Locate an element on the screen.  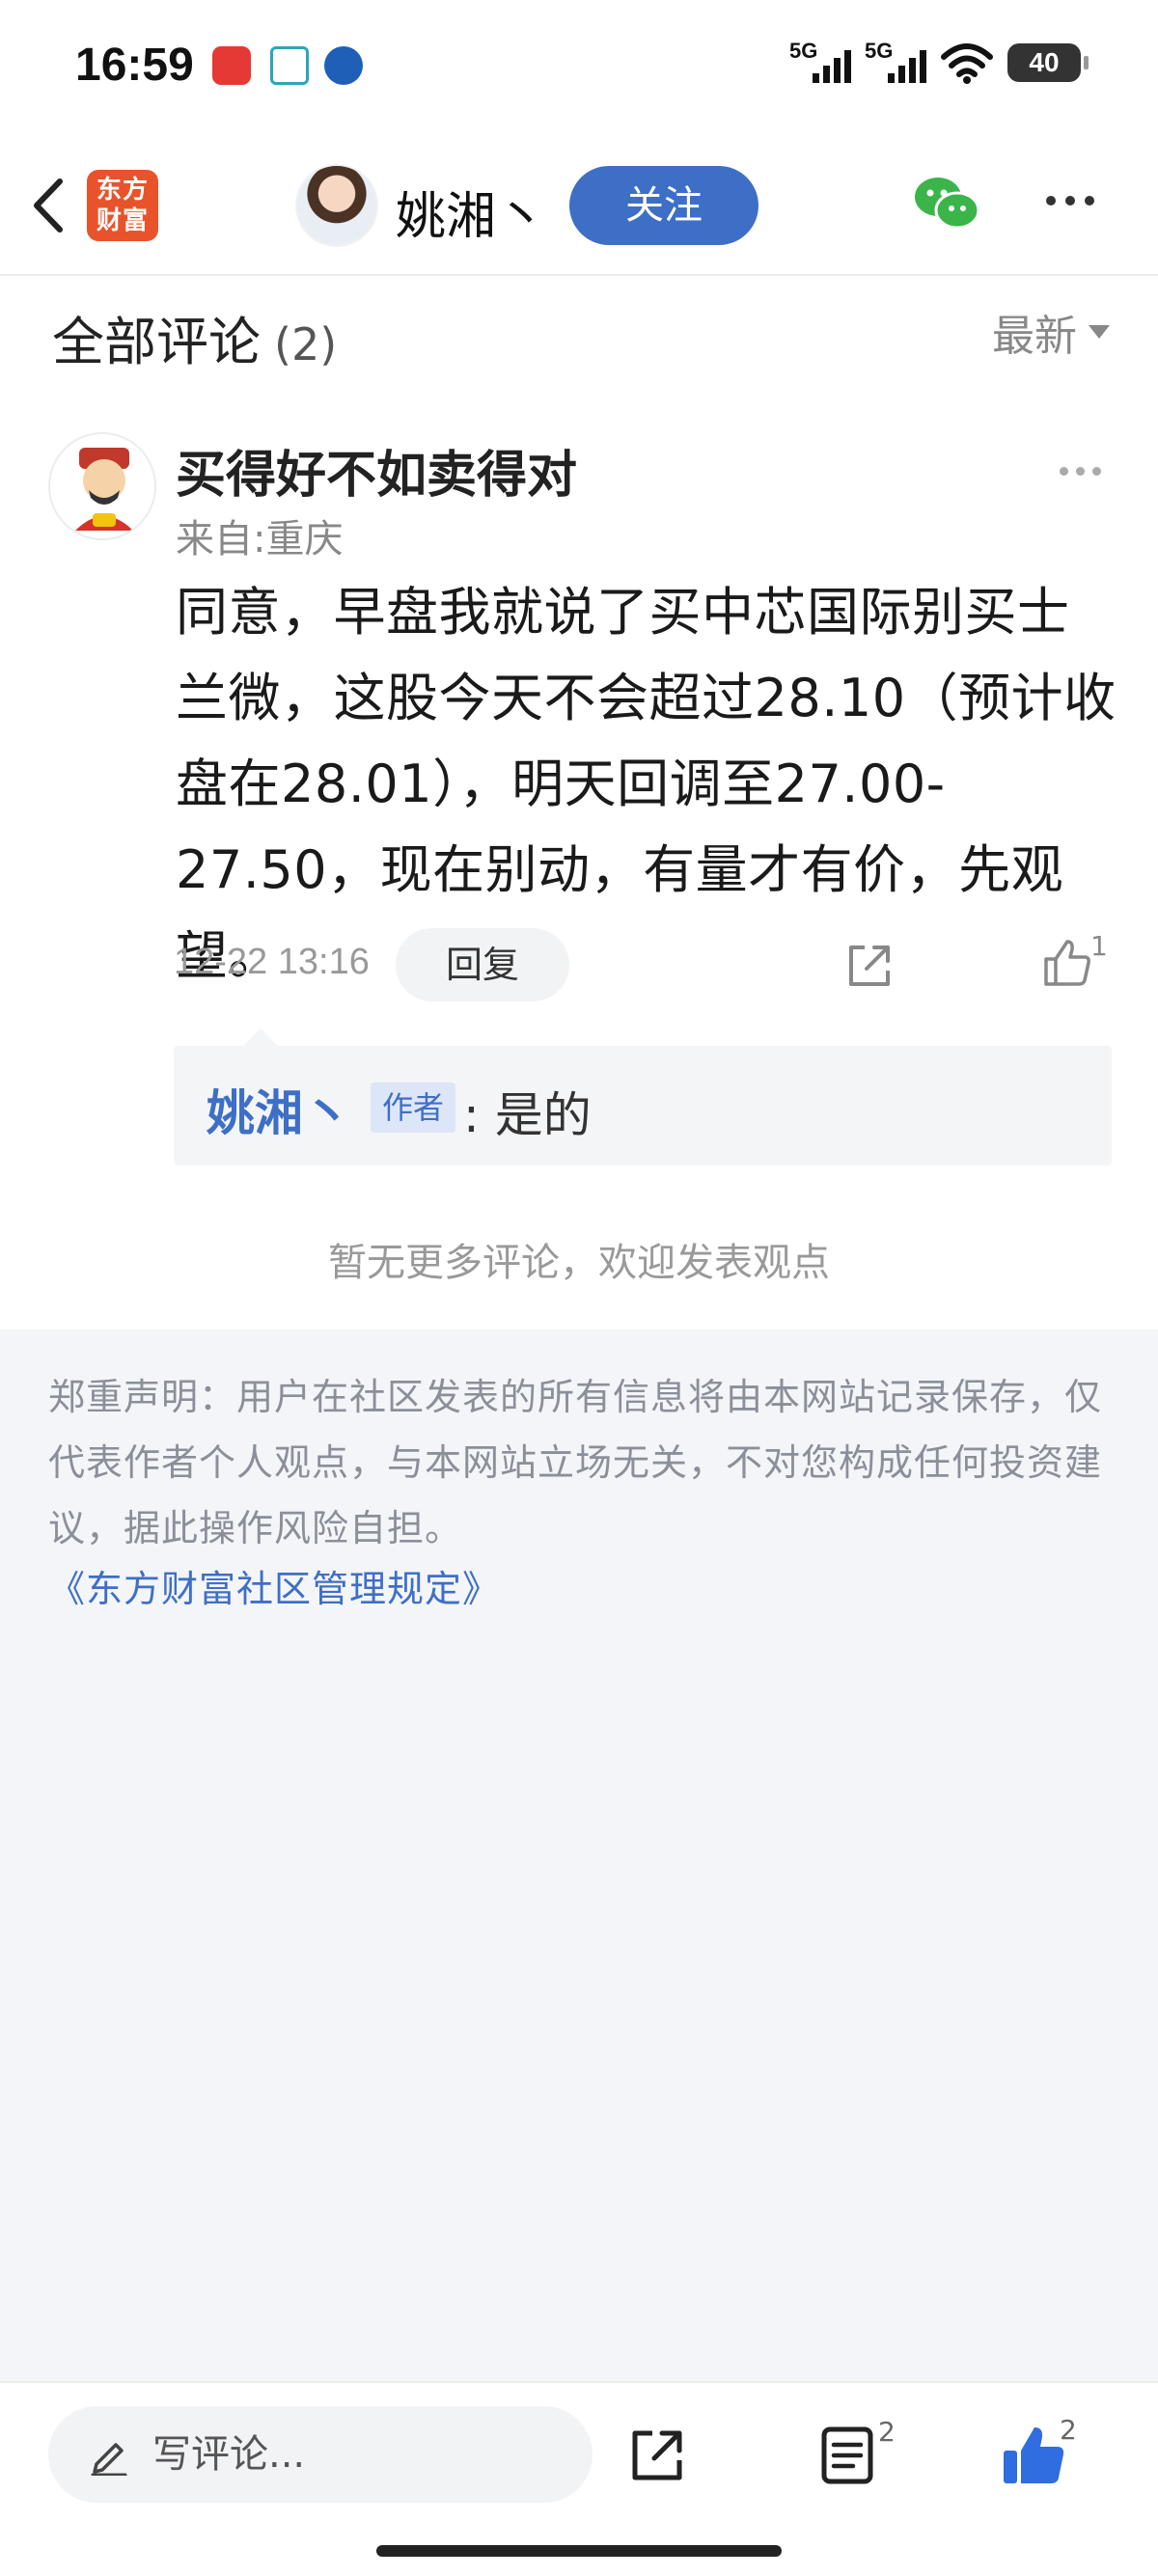
author-badge: 作者 is located at coordinates (413, 1107).